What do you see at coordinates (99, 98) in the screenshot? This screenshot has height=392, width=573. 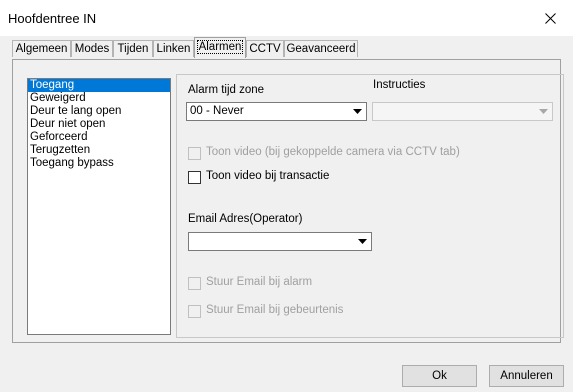 I see `list-item-geweigerd: Geweigerd` at bounding box center [99, 98].